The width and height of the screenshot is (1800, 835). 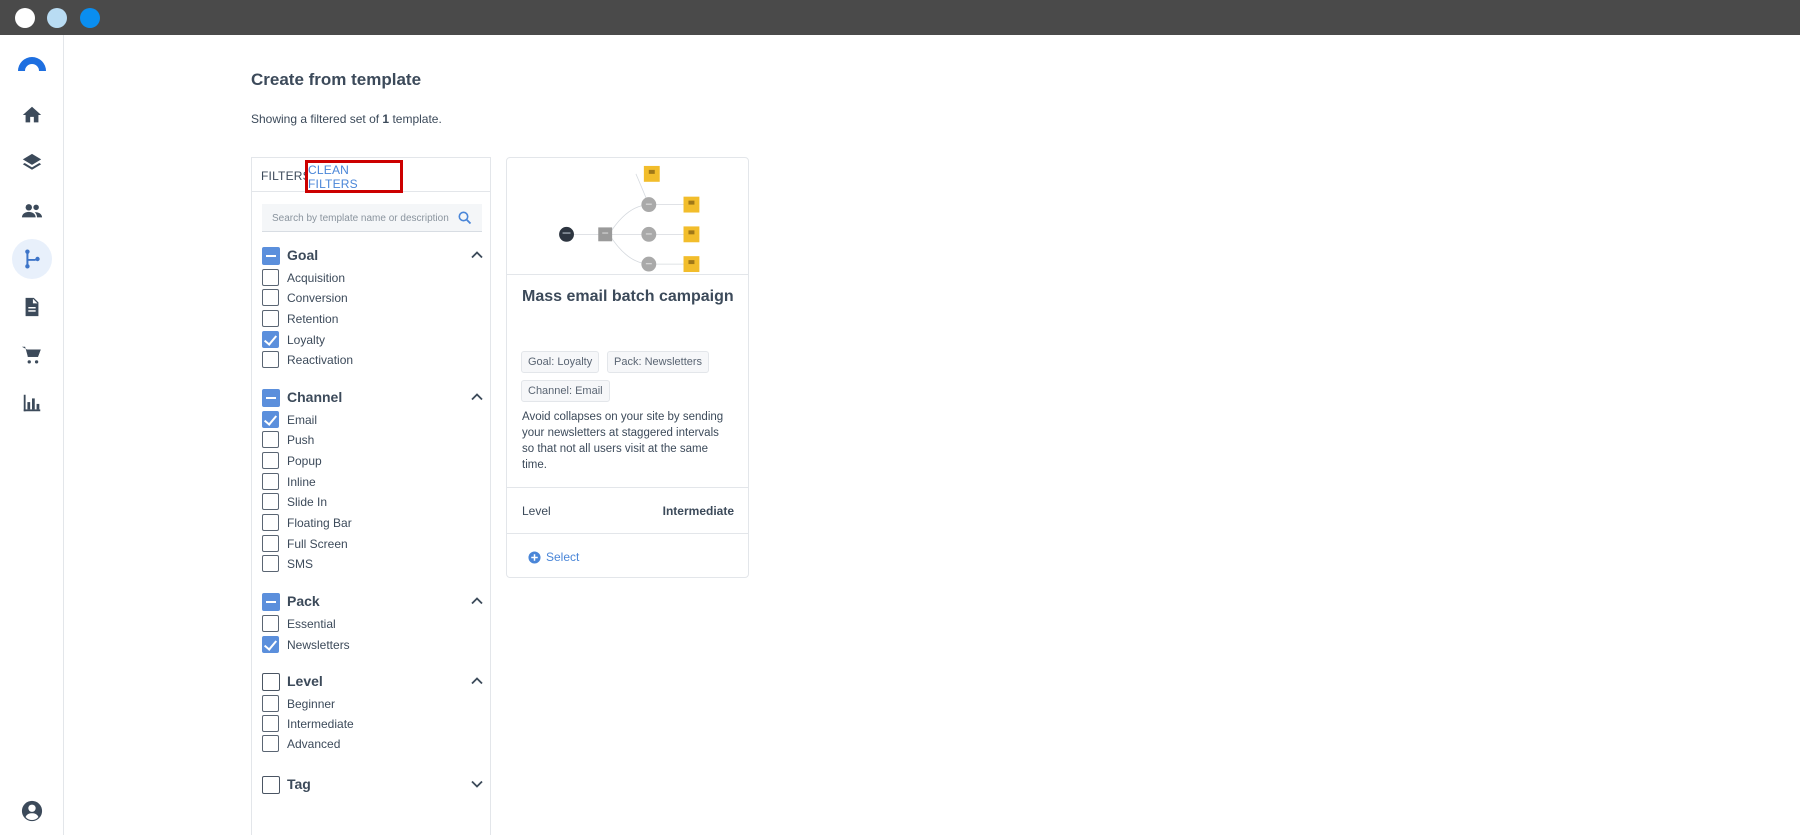 I want to click on group-label-level: Level, so click(x=305, y=681).